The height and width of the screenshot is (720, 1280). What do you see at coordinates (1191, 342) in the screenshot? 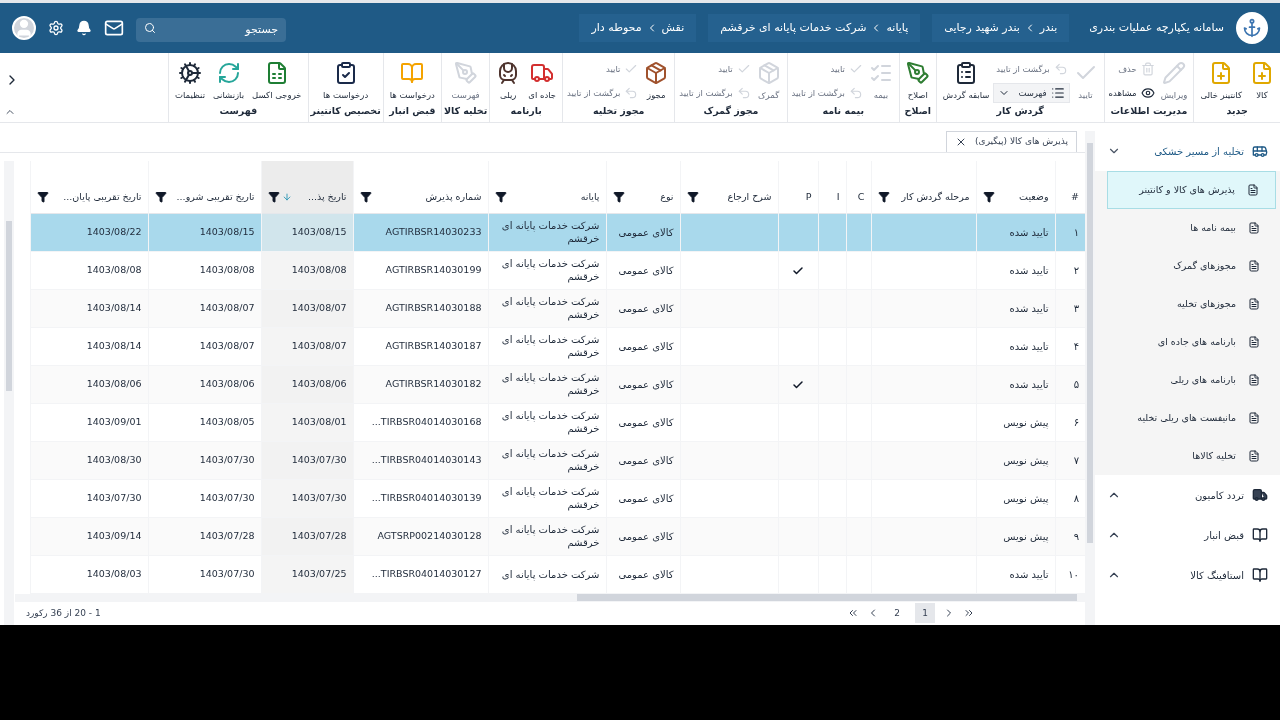
I see `sidebar-item: بارنامه های جاده ای` at bounding box center [1191, 342].